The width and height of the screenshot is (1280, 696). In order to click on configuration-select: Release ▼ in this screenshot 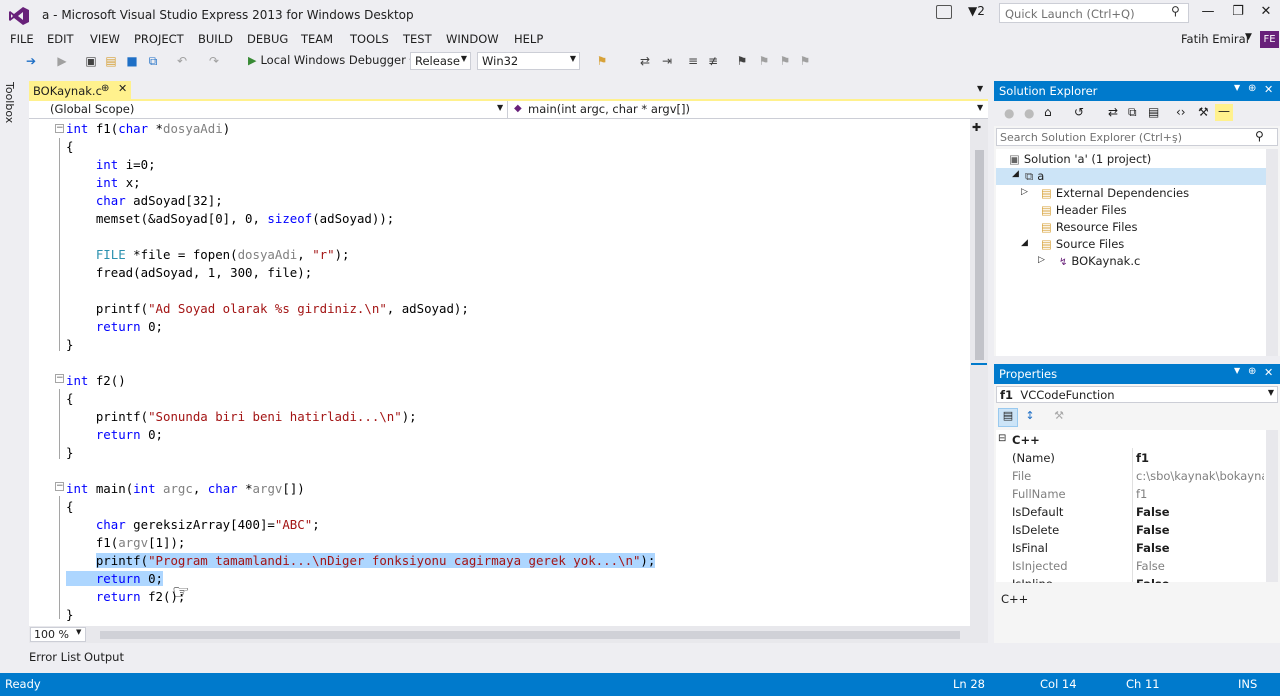, I will do `click(440, 61)`.